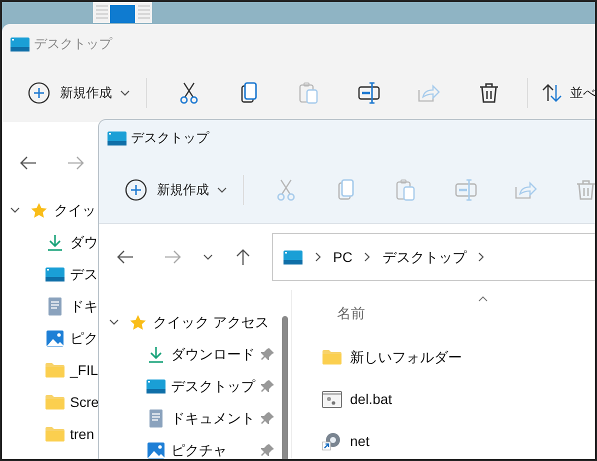 This screenshot has height=461, width=597. I want to click on tree-item: ピク, so click(84, 338).